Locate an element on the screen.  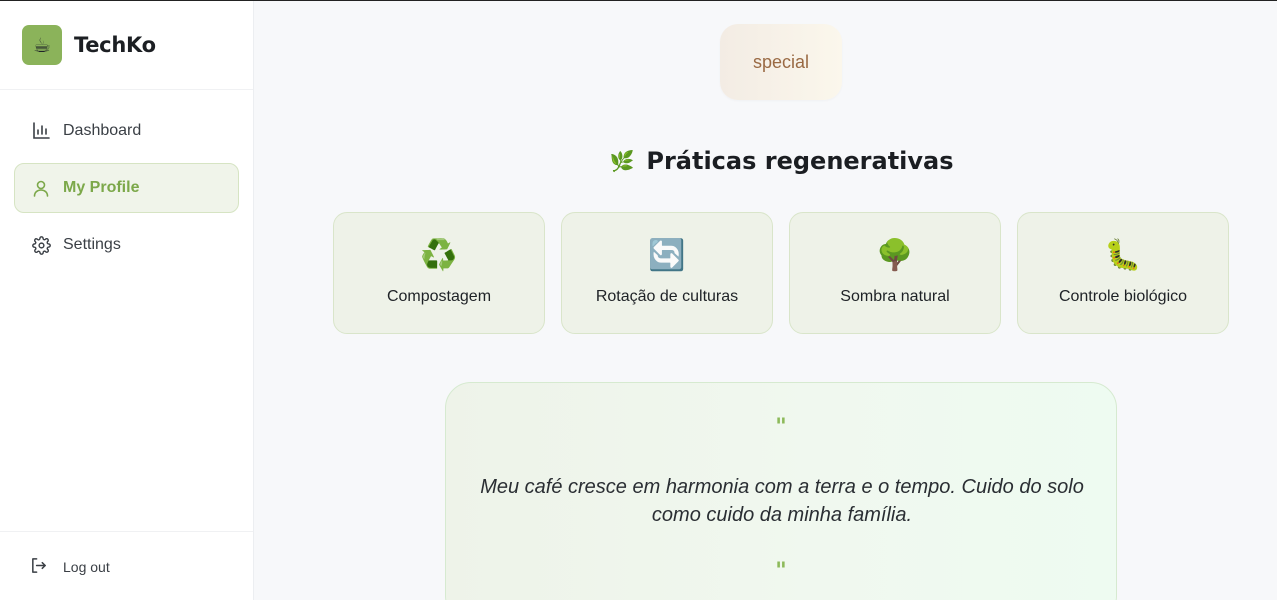
quote-open-mark: " is located at coordinates (781, 427).